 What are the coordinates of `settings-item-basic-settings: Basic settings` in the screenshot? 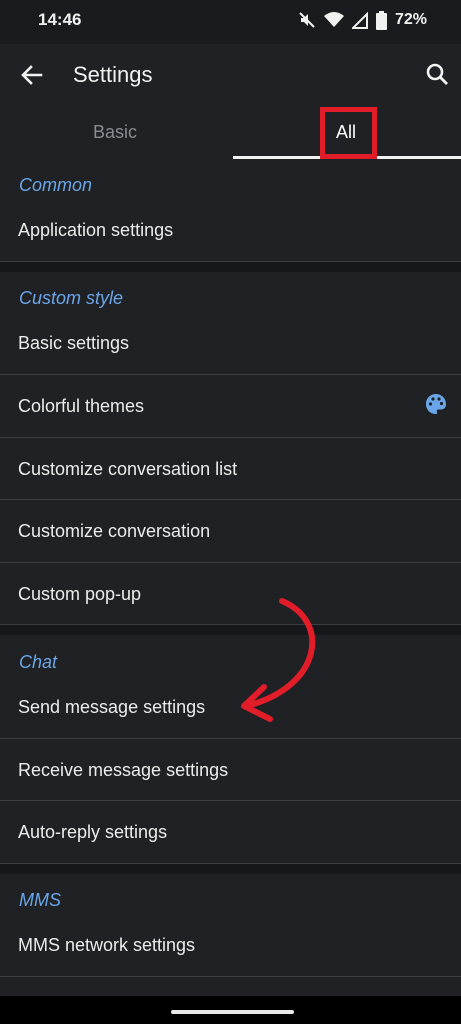 It's located at (230, 343).